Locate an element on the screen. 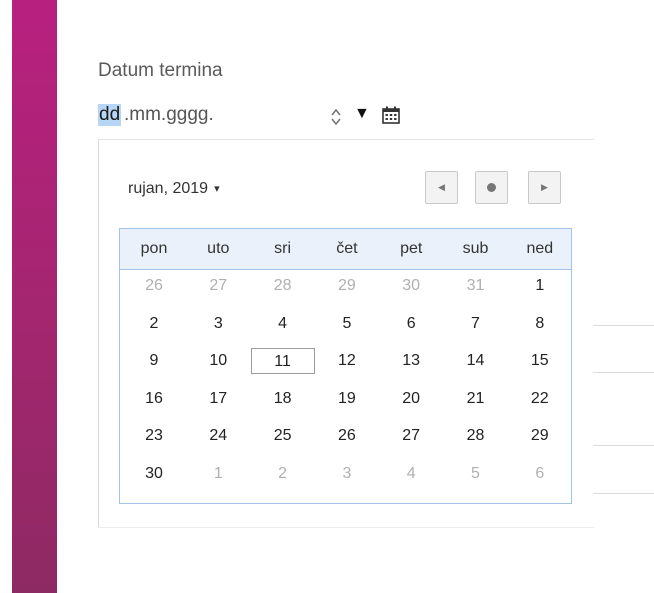 The image size is (654, 593). date-segment-month-year: .mm.gggg. is located at coordinates (169, 115).